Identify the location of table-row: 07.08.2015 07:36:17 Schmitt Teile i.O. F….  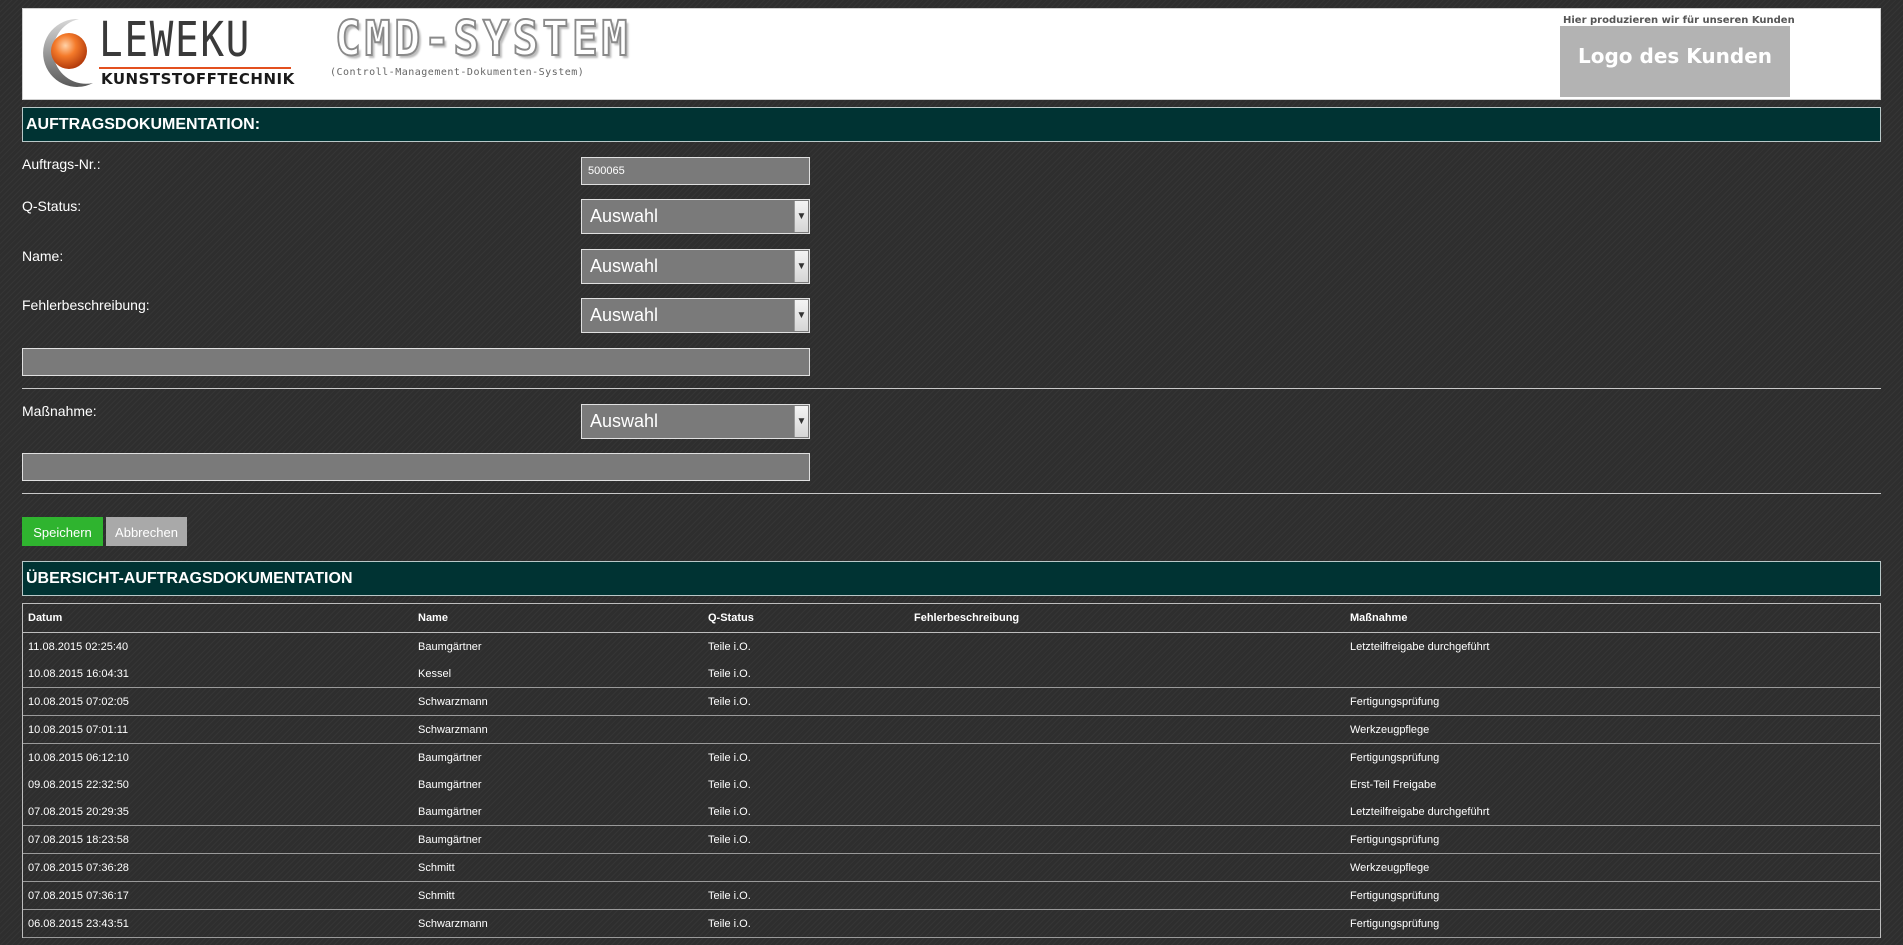
(951, 895).